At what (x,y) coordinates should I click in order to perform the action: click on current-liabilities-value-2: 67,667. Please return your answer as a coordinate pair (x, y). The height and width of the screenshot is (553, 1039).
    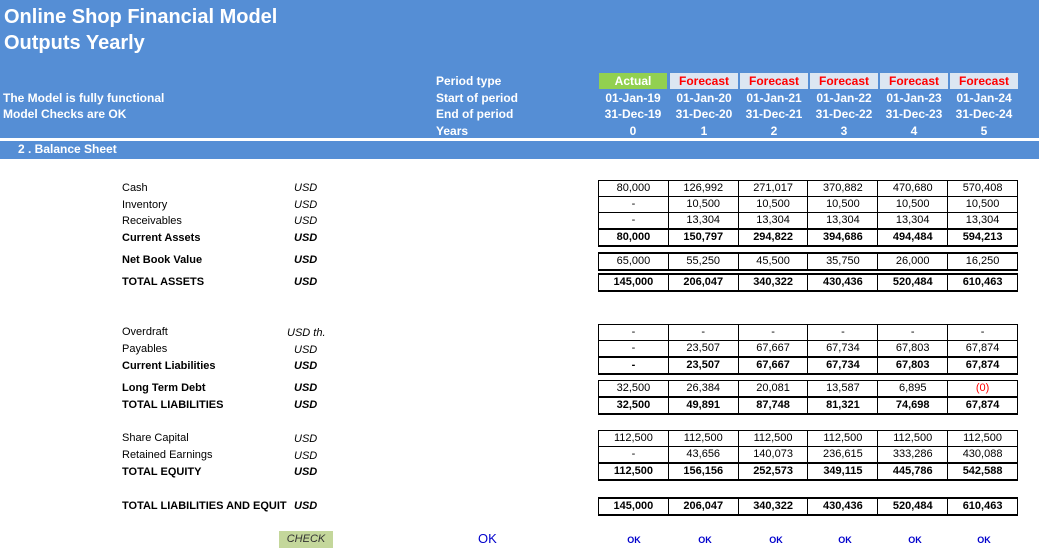
    Looking at the image, I should click on (773, 365).